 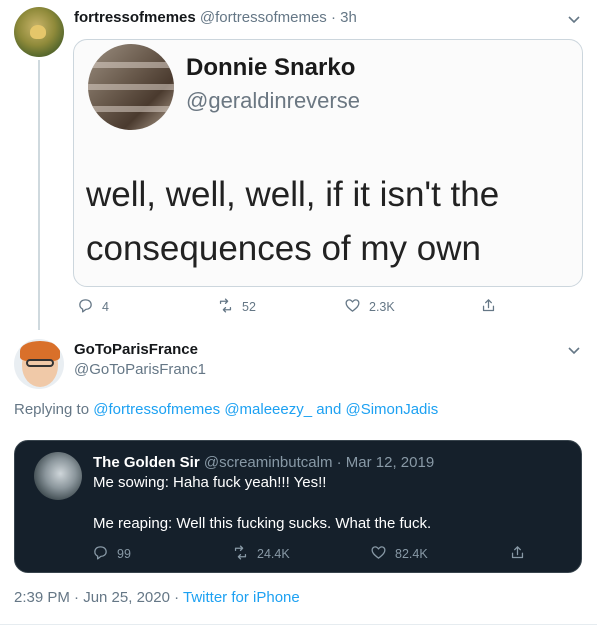 What do you see at coordinates (344, 17) in the screenshot?
I see `tweet-time: · 3h` at bounding box center [344, 17].